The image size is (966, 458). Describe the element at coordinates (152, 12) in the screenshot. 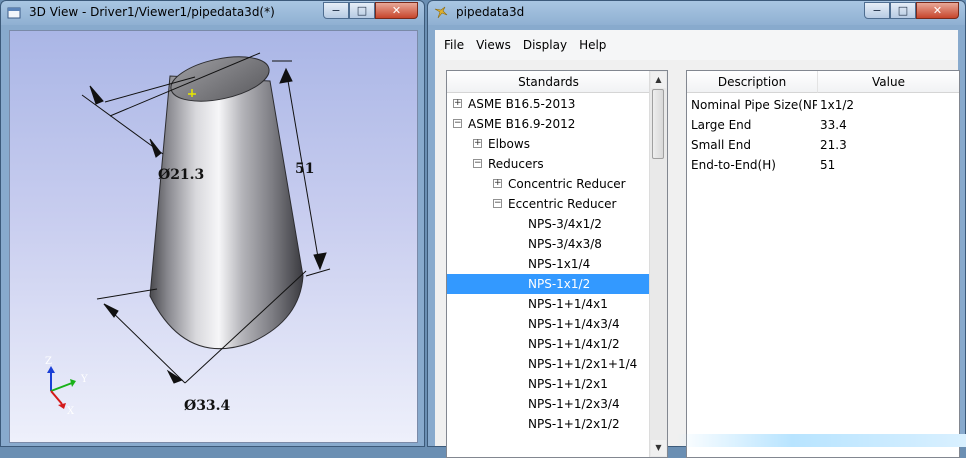

I see `viewer-title: 3D View - Driver1/Viewer1/pipedata3d(*)` at that location.